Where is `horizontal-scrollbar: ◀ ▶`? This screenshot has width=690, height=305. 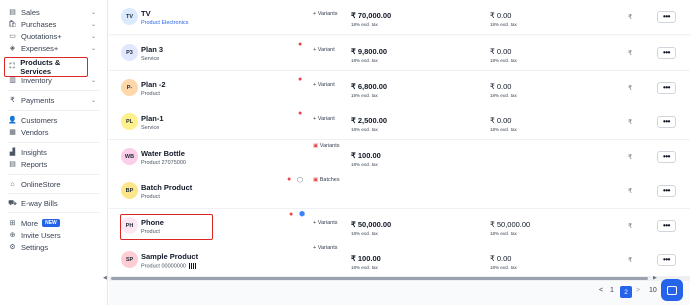 horizontal-scrollbar: ◀ ▶ is located at coordinates (396, 278).